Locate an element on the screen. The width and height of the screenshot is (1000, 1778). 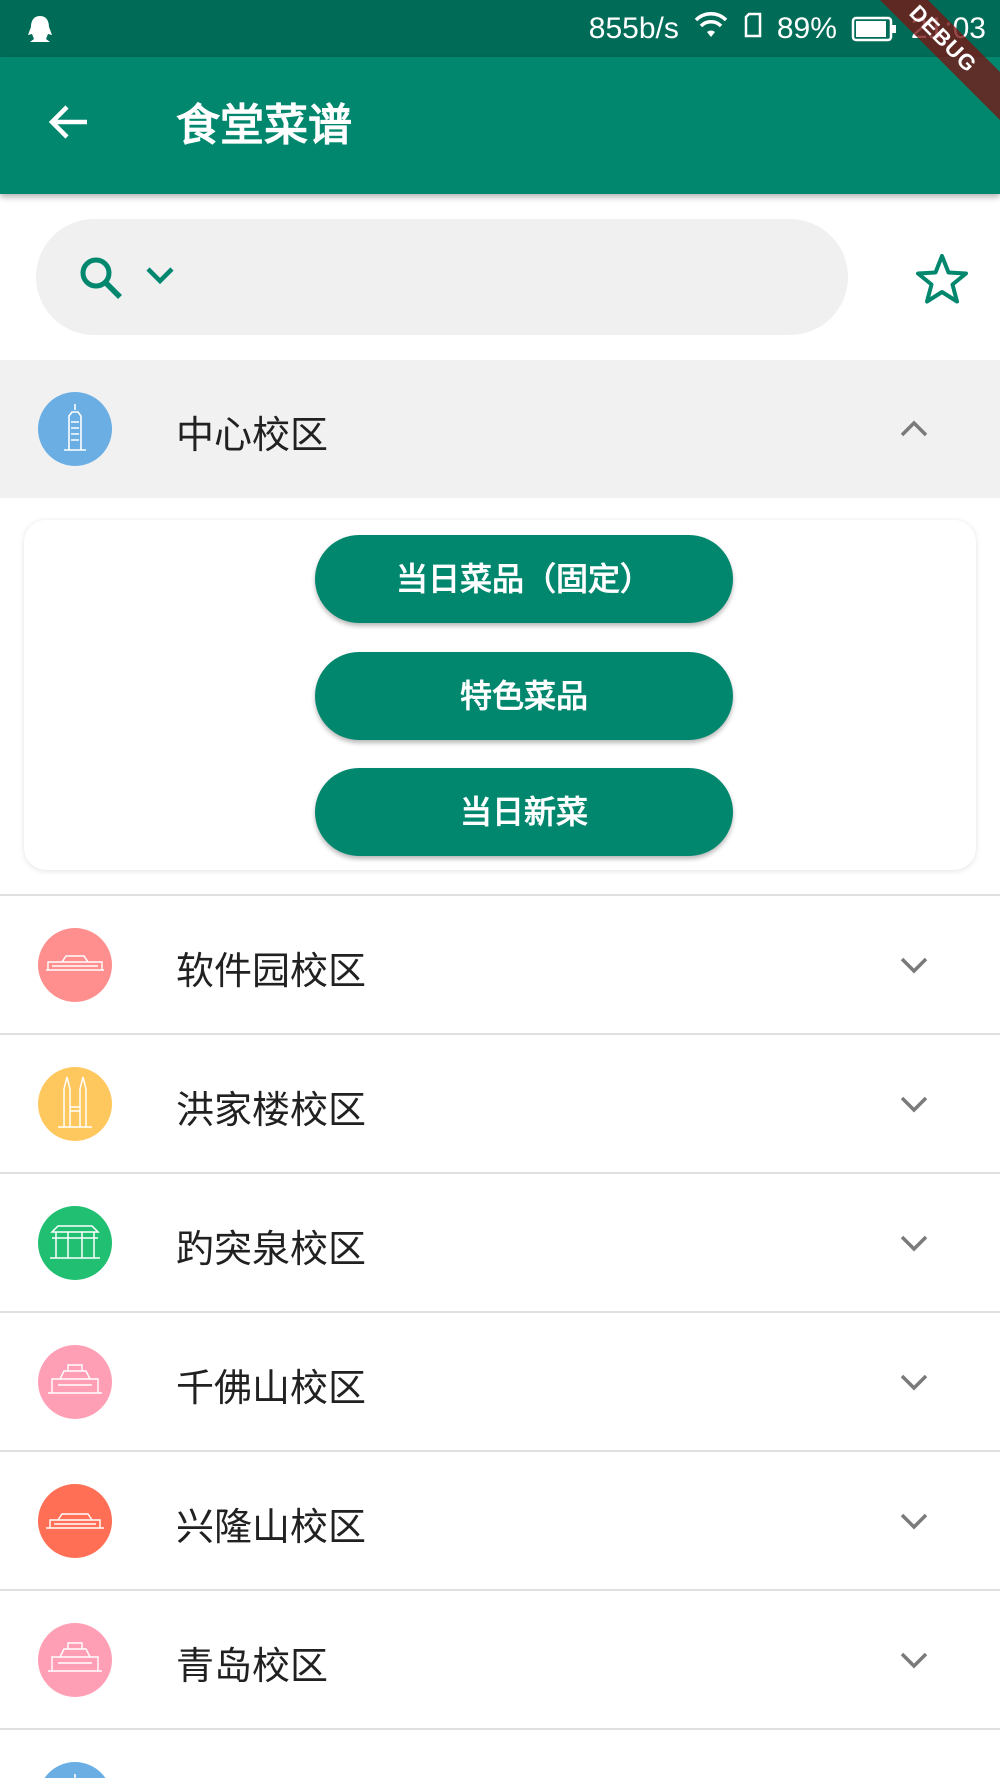
campus-name: 洪家楼校区 is located at coordinates (271, 1110).